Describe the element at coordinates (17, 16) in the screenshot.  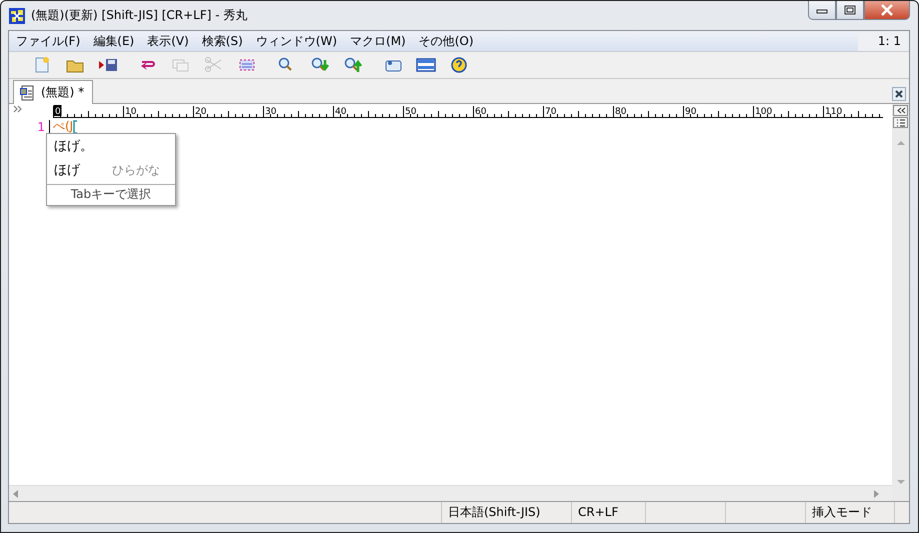
I see `app-icon` at that location.